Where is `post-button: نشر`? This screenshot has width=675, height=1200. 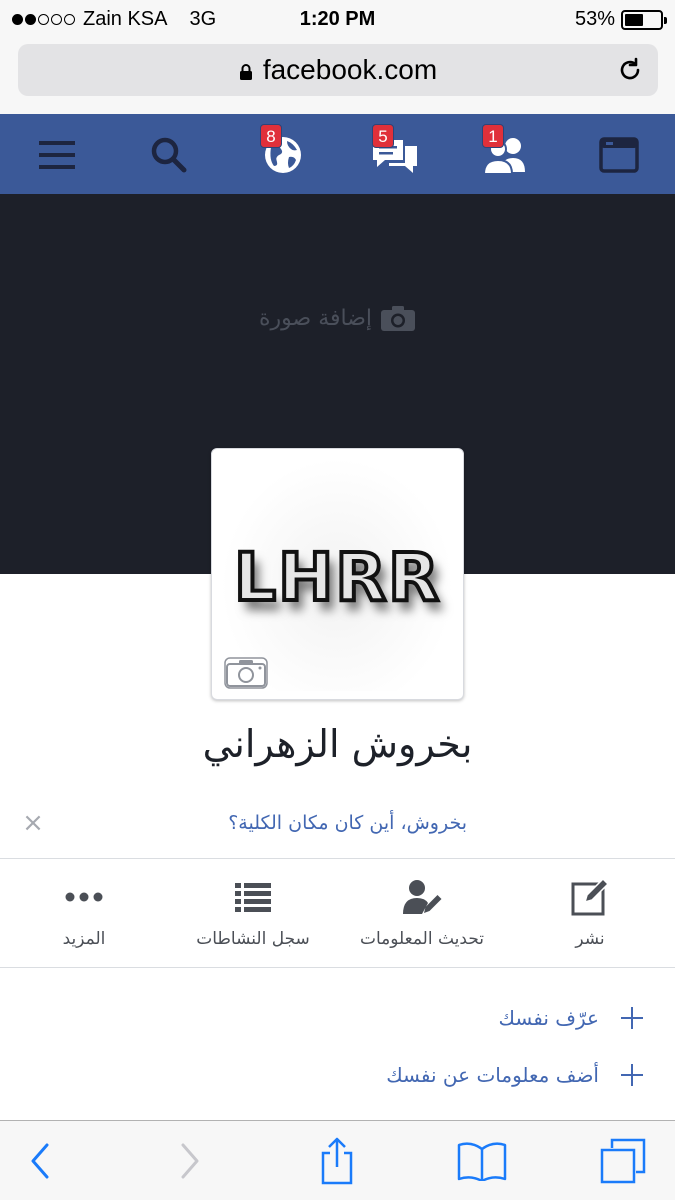
post-button: نشر is located at coordinates (590, 913).